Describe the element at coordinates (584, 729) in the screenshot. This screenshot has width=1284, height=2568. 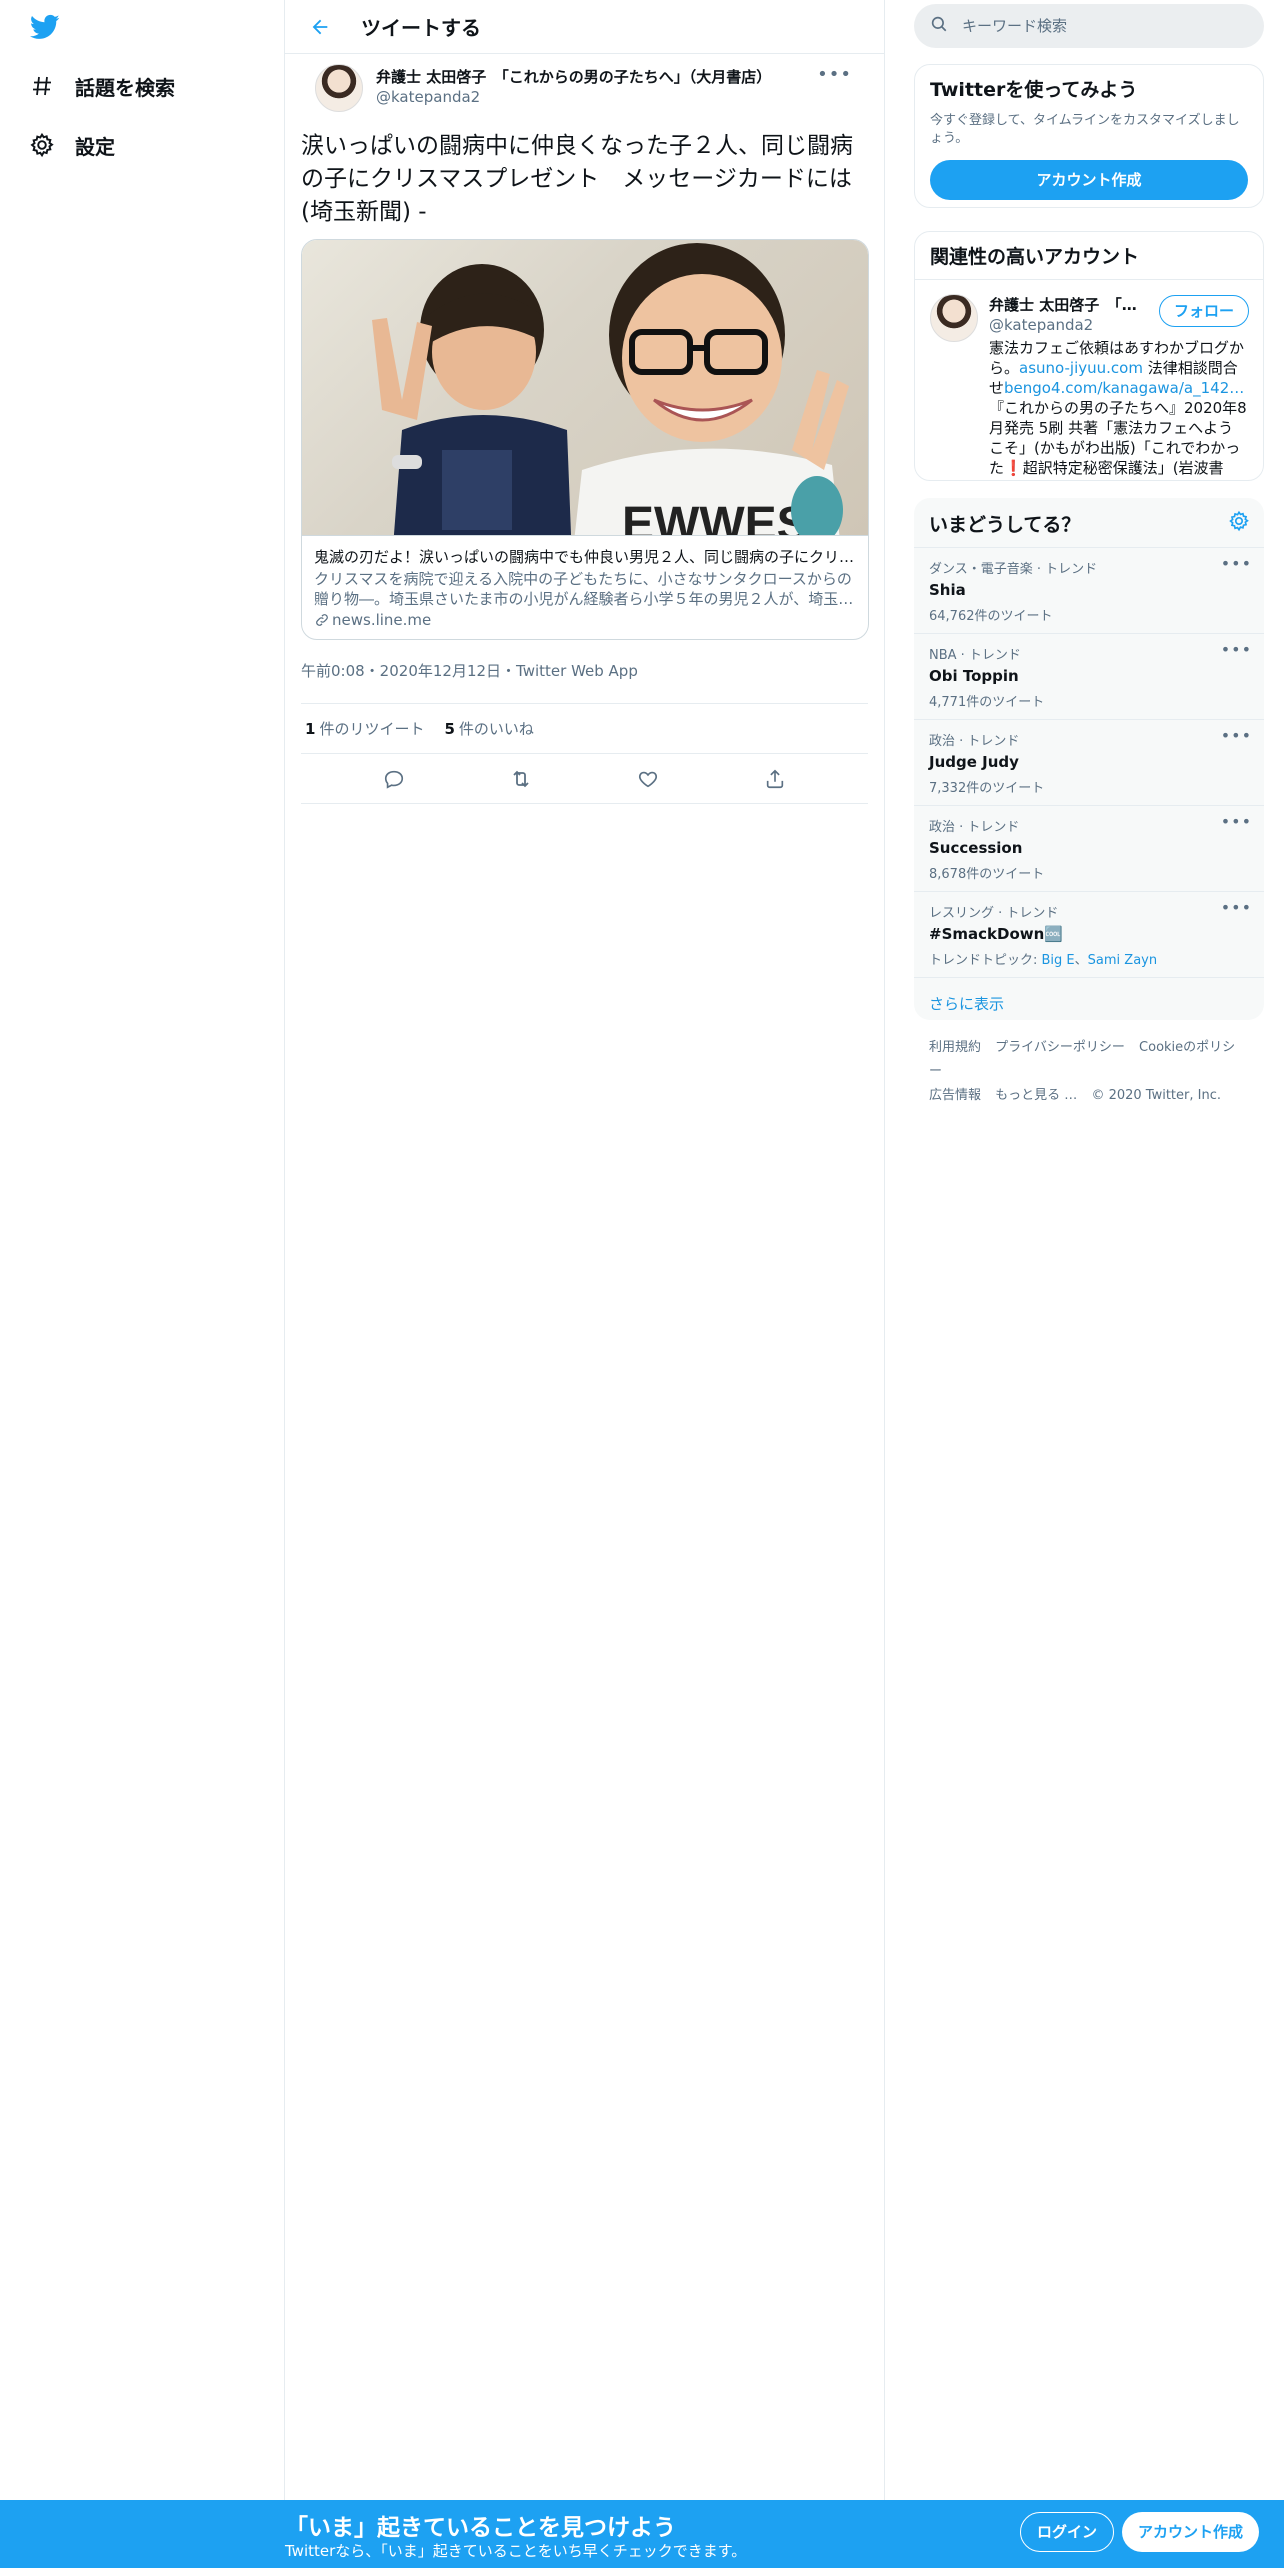
I see `tweet-stats: 1 件のリツイート 5 件のいいね` at that location.